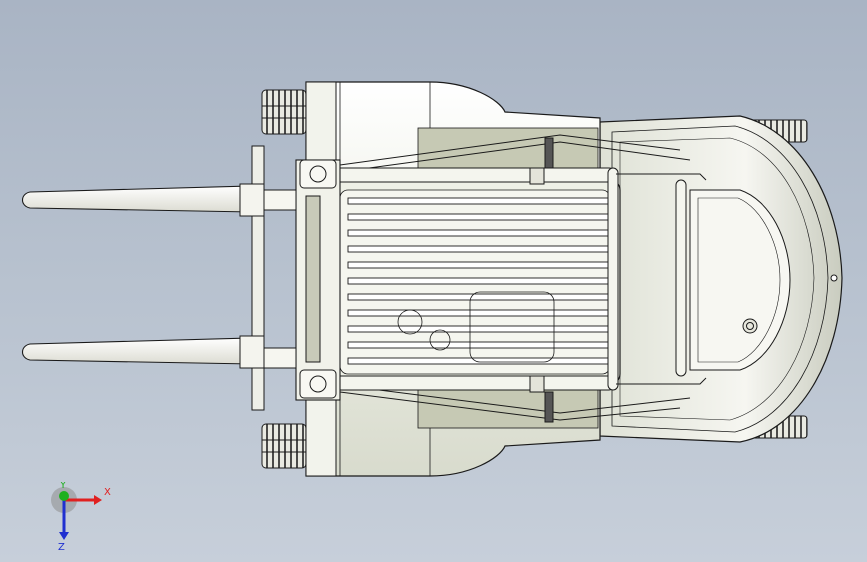  Describe the element at coordinates (98, 500) in the screenshot. I see `x-axis-head` at that location.